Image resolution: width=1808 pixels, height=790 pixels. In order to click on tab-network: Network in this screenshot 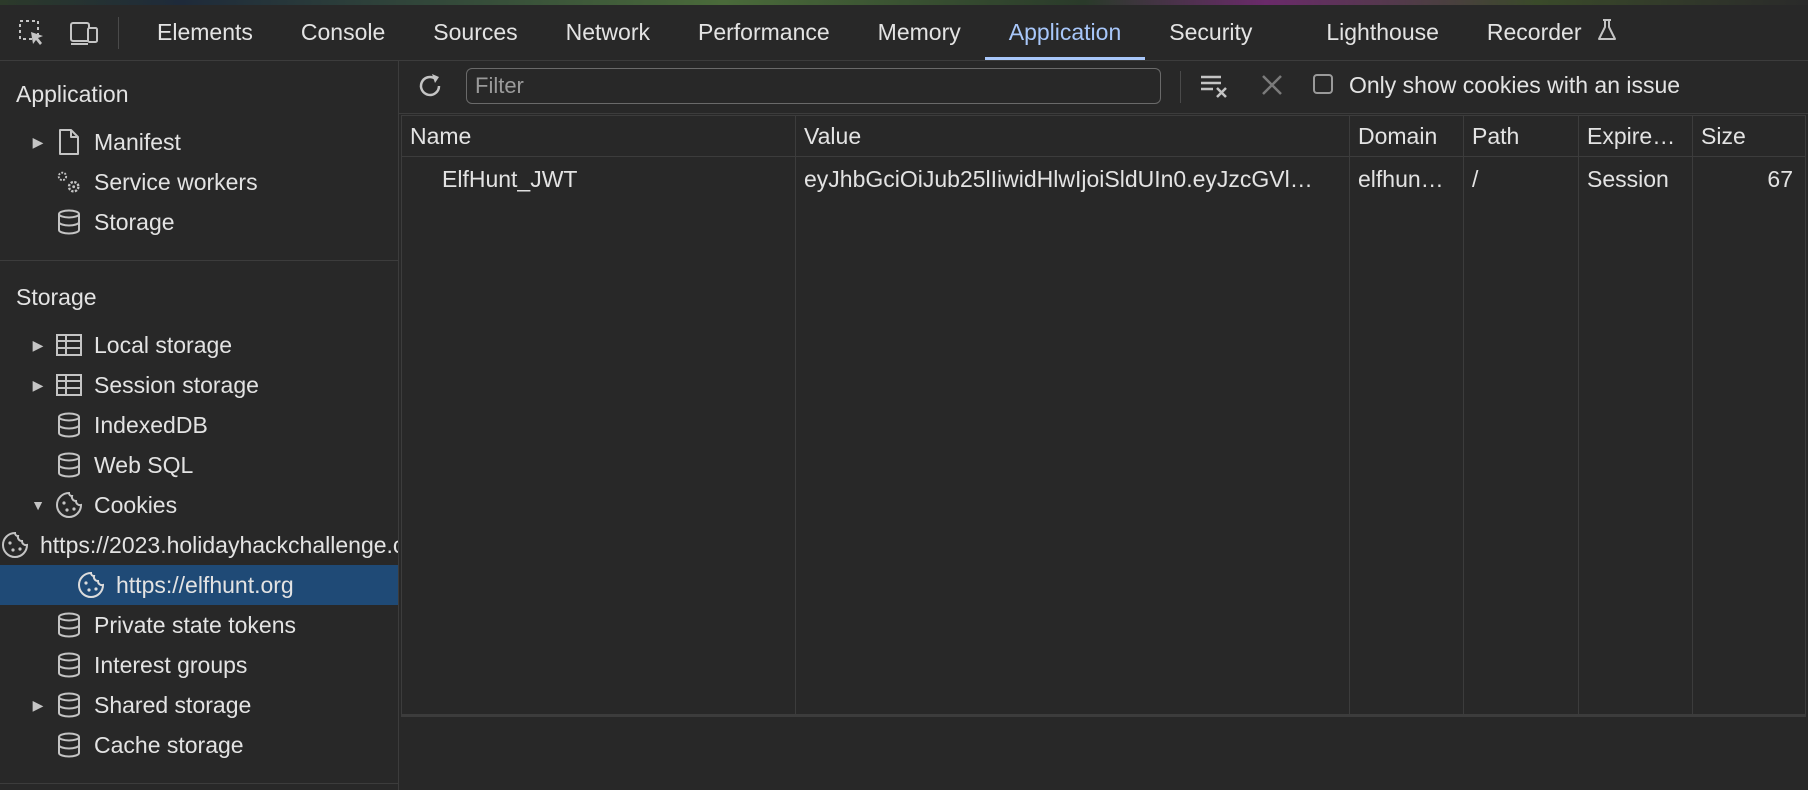, I will do `click(608, 32)`.